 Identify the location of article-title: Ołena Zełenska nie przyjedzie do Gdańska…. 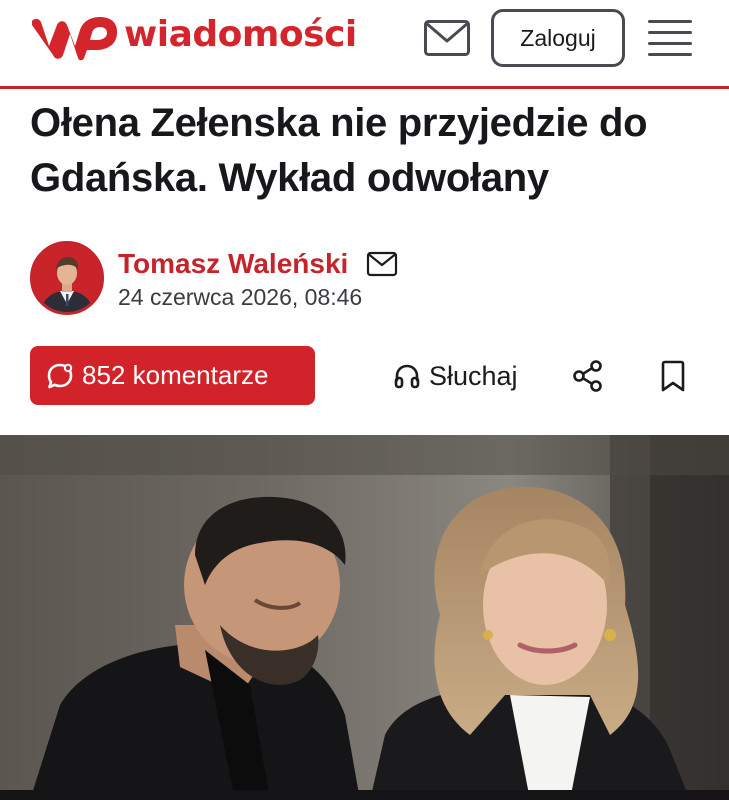
(339, 150).